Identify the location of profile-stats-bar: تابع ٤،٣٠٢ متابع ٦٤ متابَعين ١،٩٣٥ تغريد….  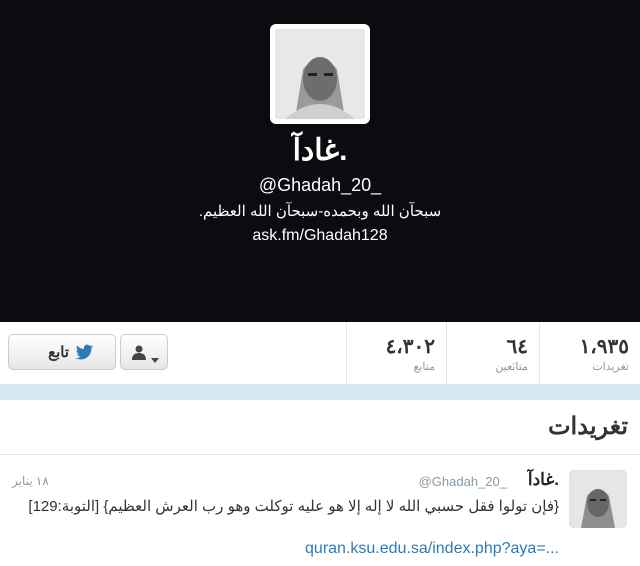
(320, 353).